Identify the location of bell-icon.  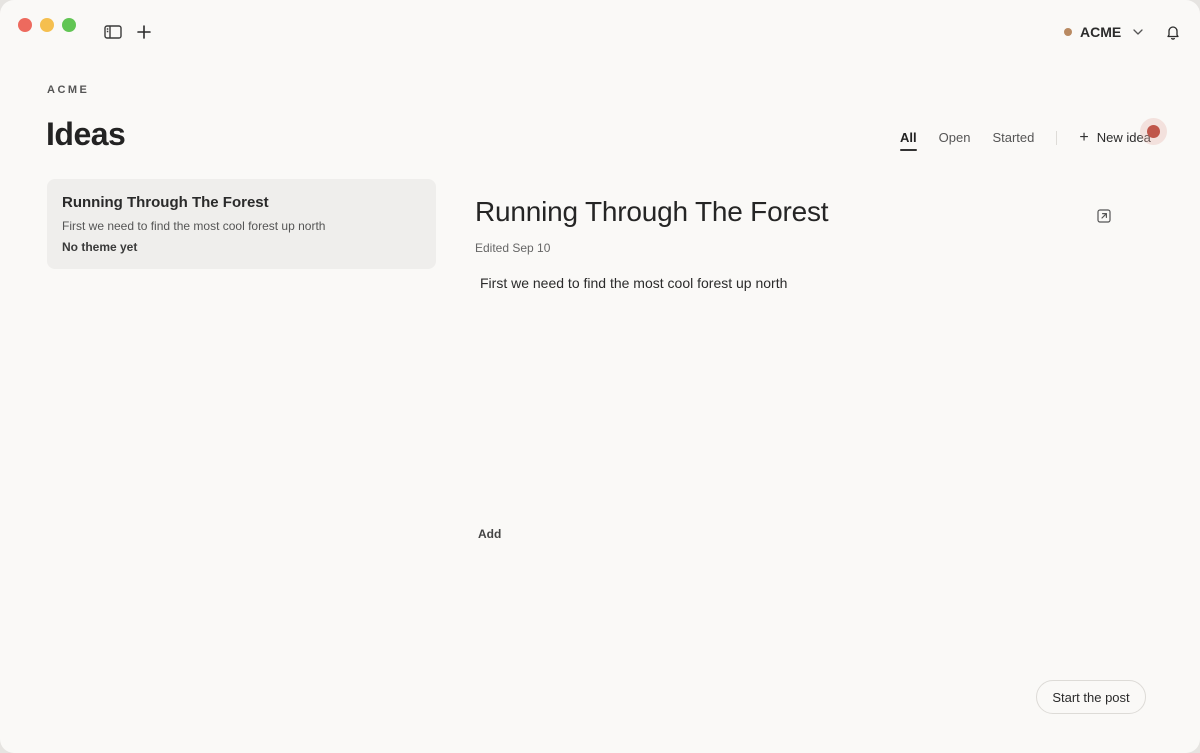
(1173, 32).